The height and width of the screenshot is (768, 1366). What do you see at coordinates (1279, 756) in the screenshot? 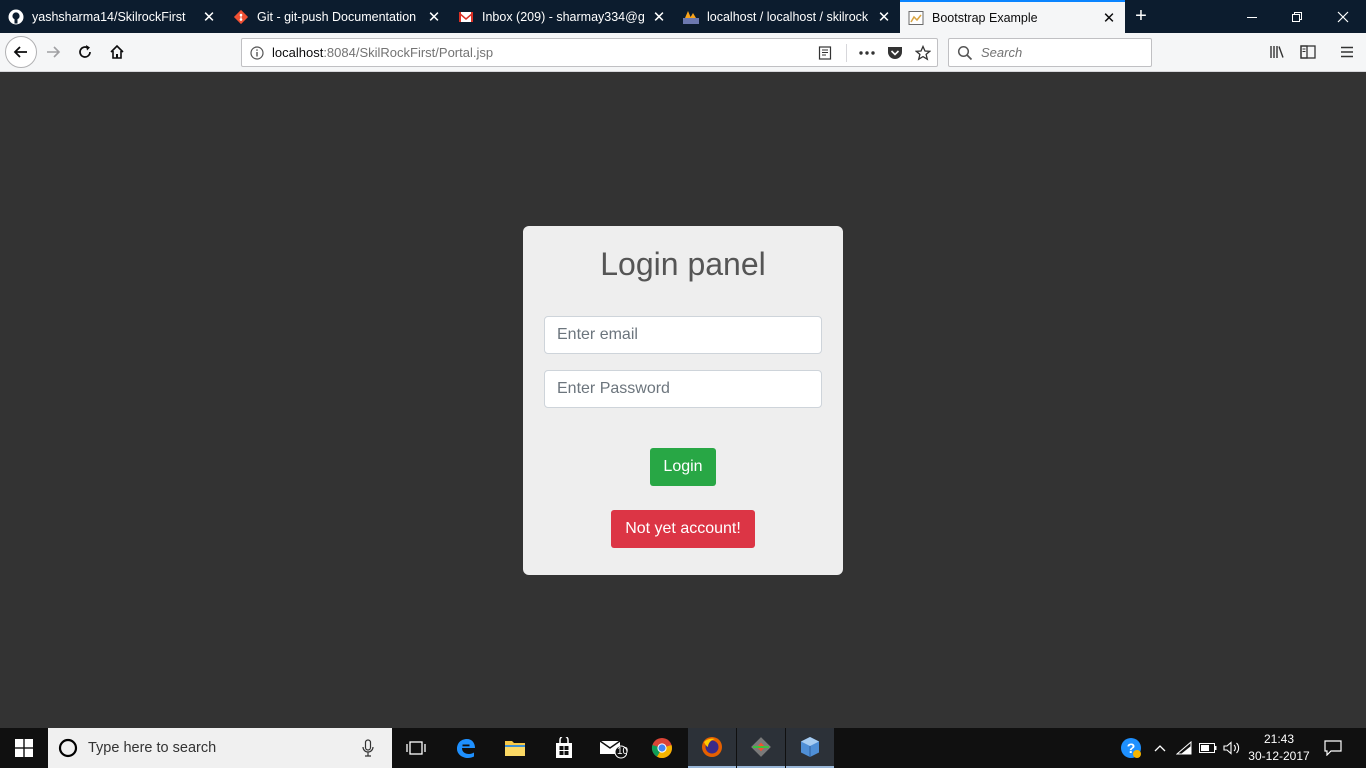
I see `clock-date: 30-12-2017` at bounding box center [1279, 756].